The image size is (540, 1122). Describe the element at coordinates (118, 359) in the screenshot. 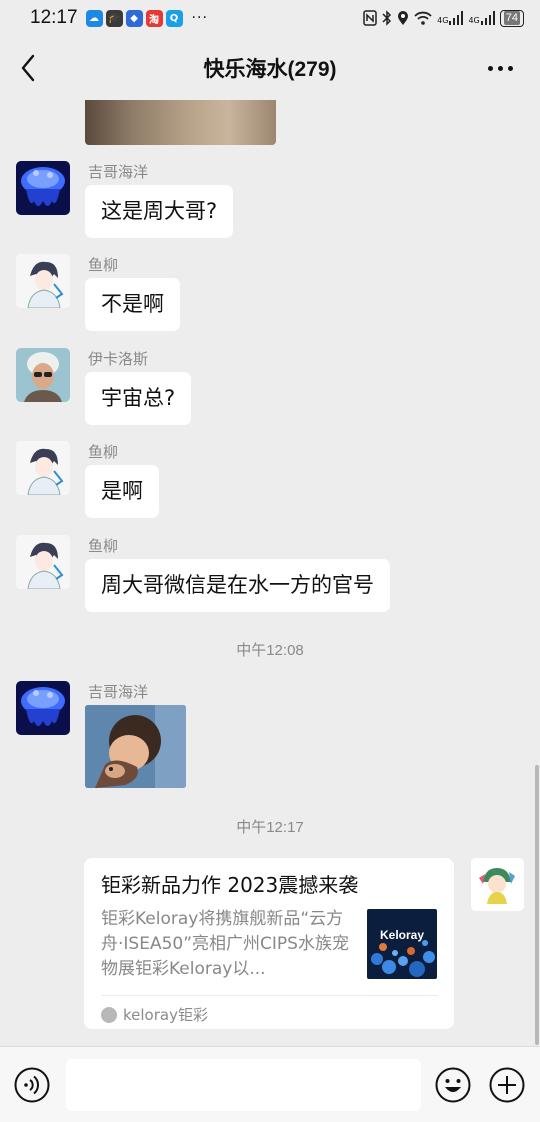

I see `sender-name: 伊卡洛斯` at that location.